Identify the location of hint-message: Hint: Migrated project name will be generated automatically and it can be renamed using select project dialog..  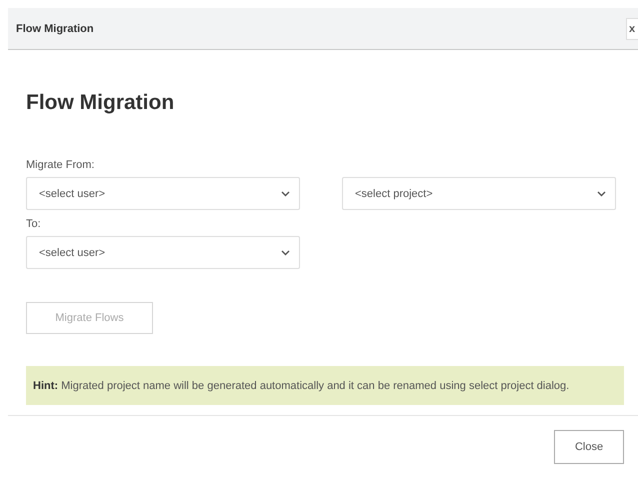
(325, 385).